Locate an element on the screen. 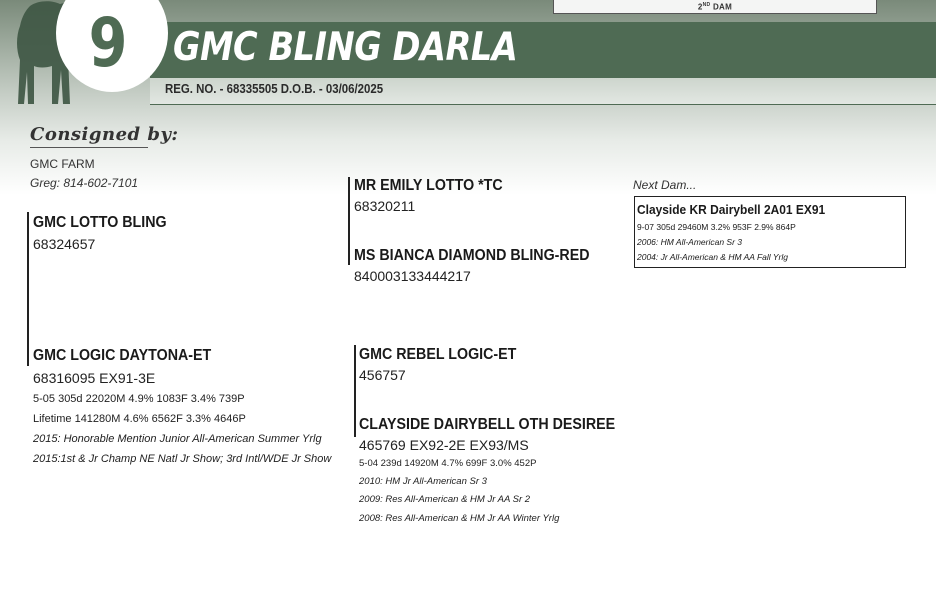  dam-dam-record: 5-04 239d 14920M 4.7% 699F 3.0% 452P is located at coordinates (448, 463).